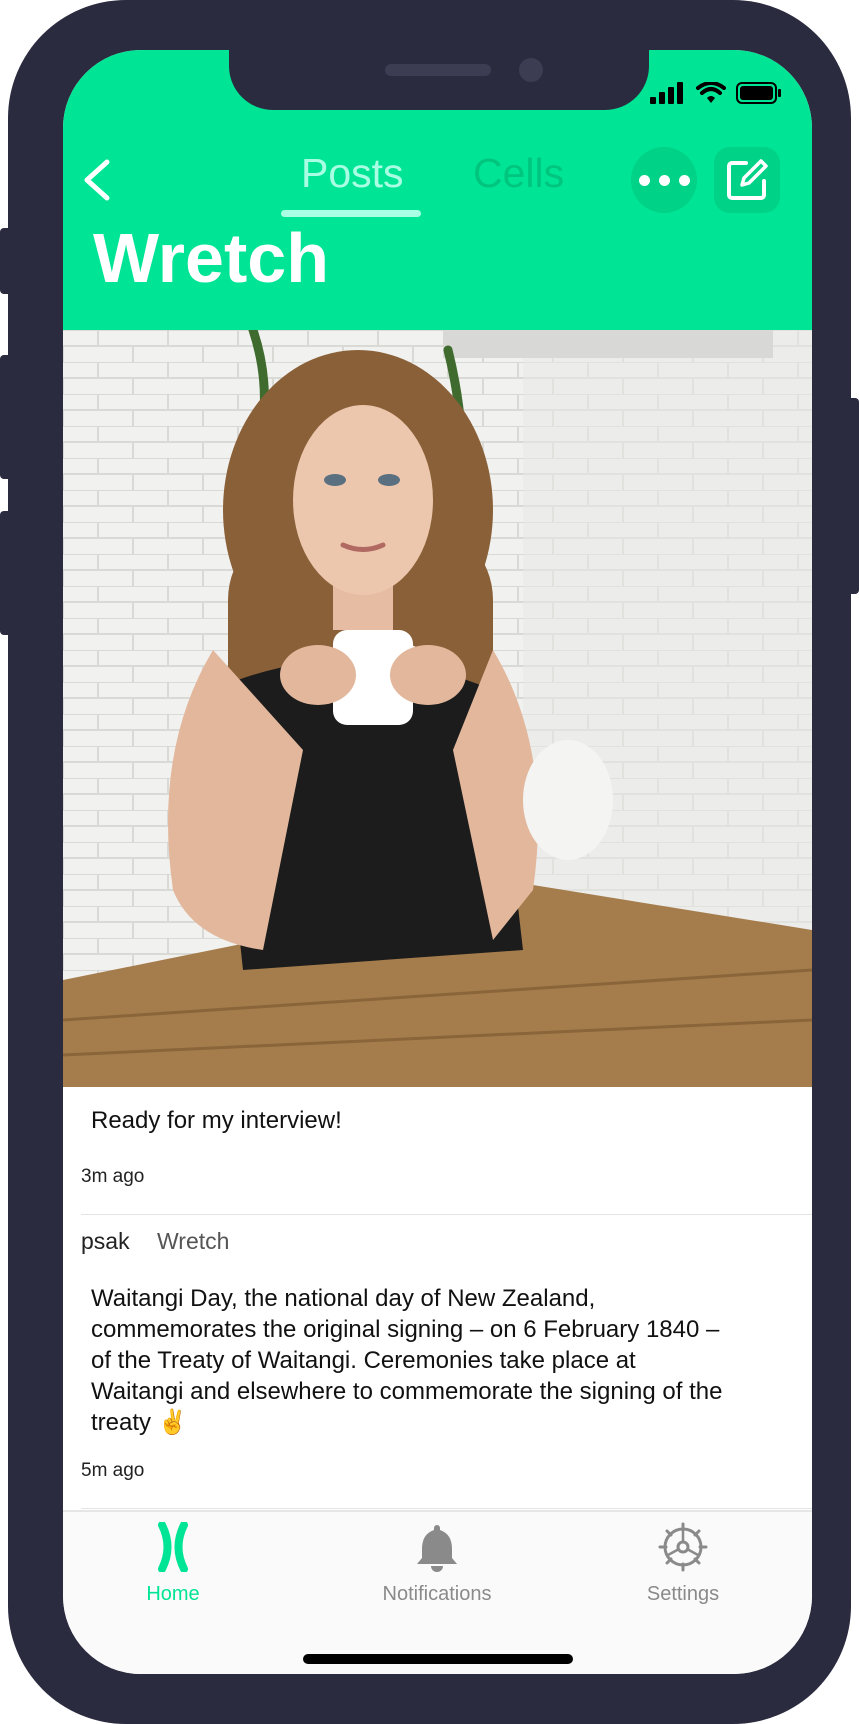  I want to click on home-indicator, so click(438, 1659).